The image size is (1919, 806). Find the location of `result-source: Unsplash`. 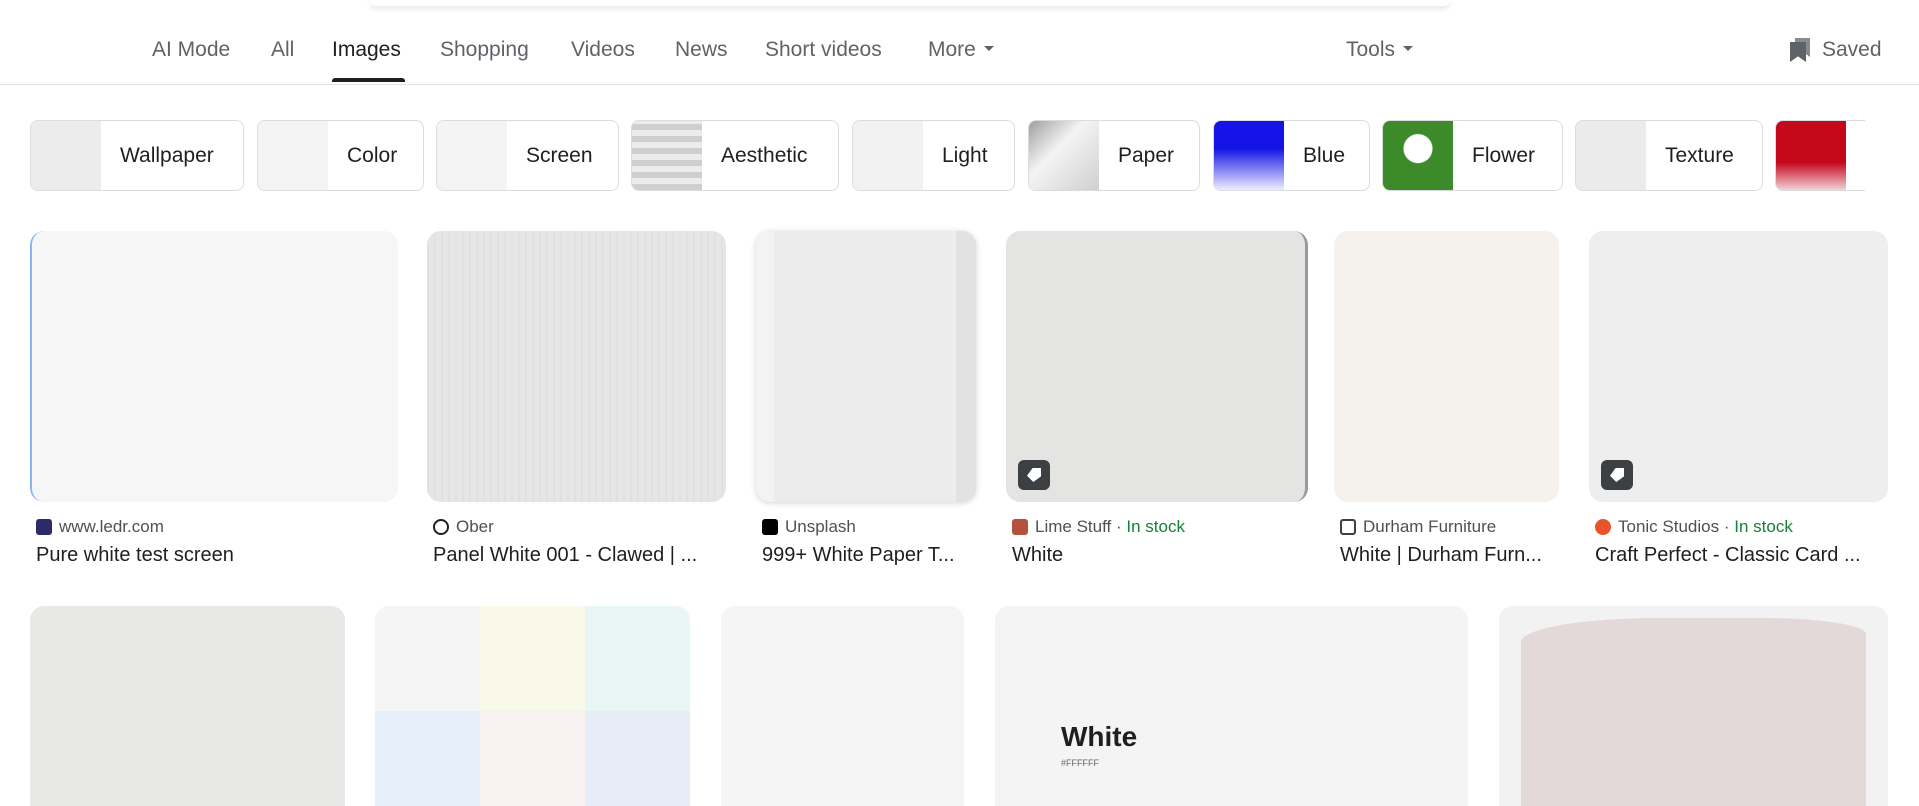

result-source: Unsplash is located at coordinates (809, 527).